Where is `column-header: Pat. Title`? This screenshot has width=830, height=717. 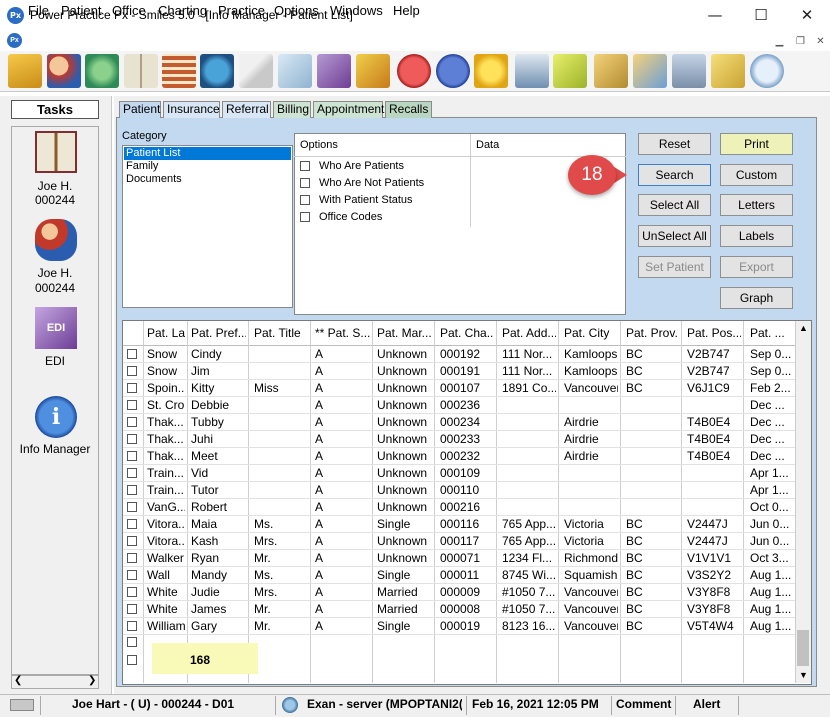 column-header: Pat. Title is located at coordinates (281, 333).